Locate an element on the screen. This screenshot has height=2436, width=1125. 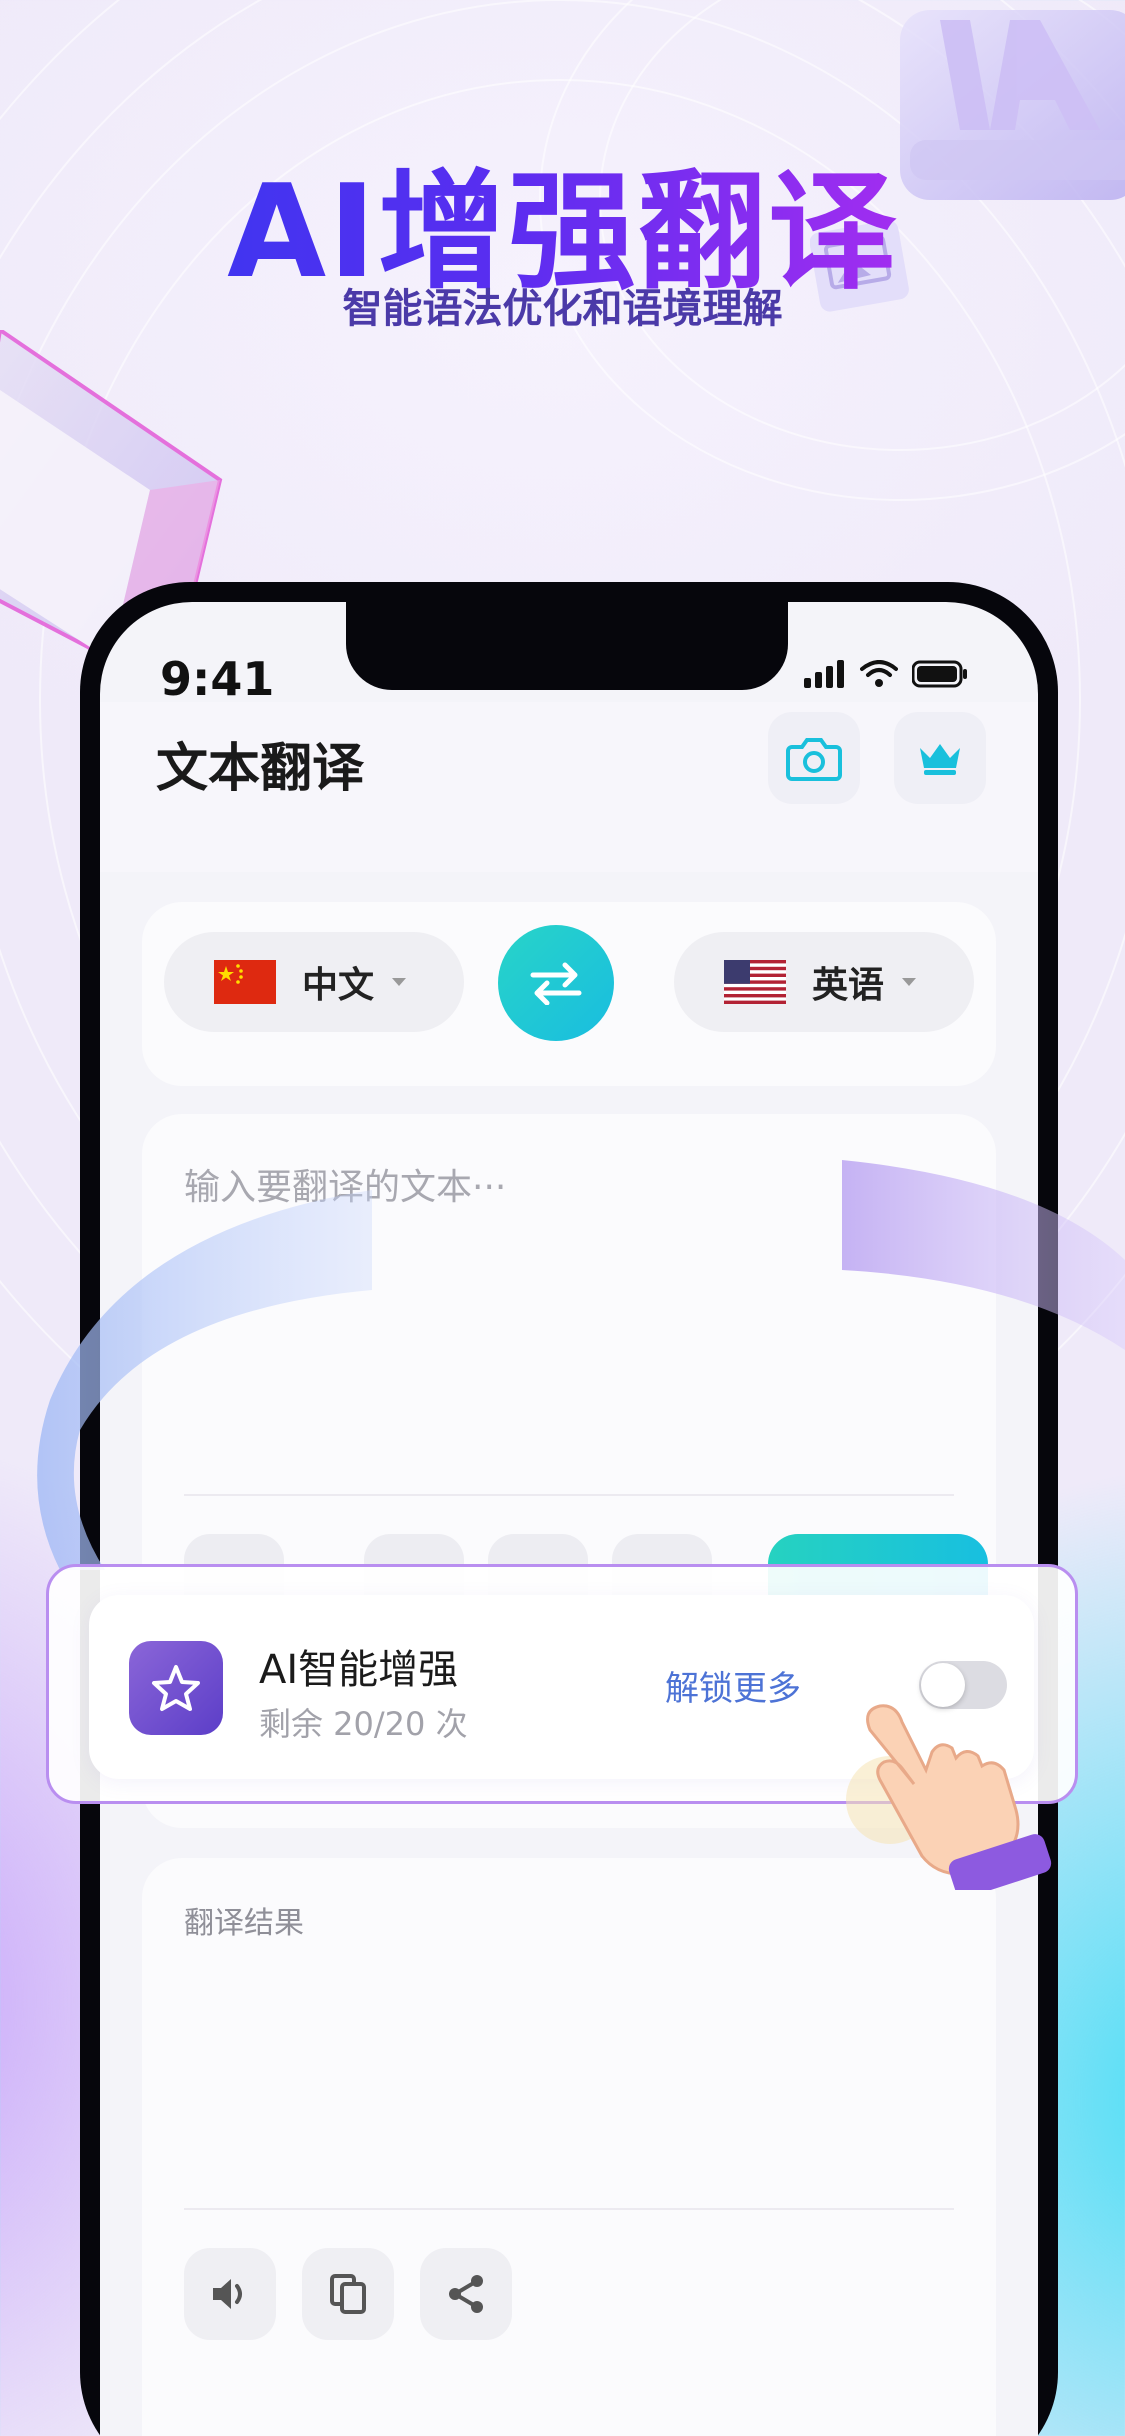
vip-button is located at coordinates (940, 758).